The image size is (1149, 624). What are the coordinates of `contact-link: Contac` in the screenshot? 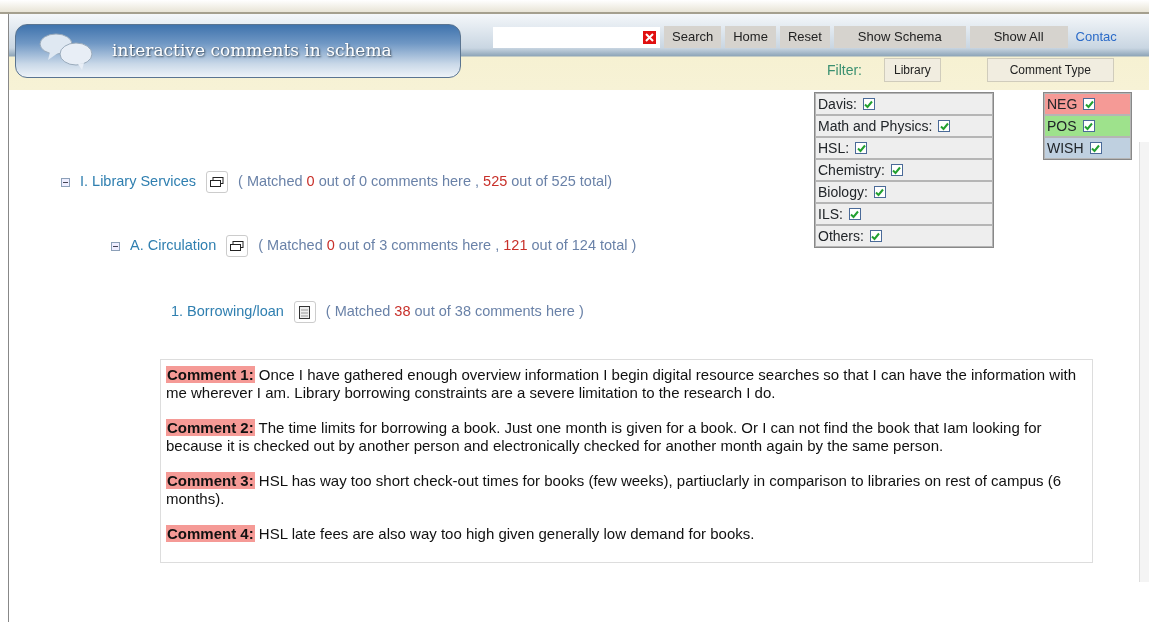 It's located at (1096, 37).